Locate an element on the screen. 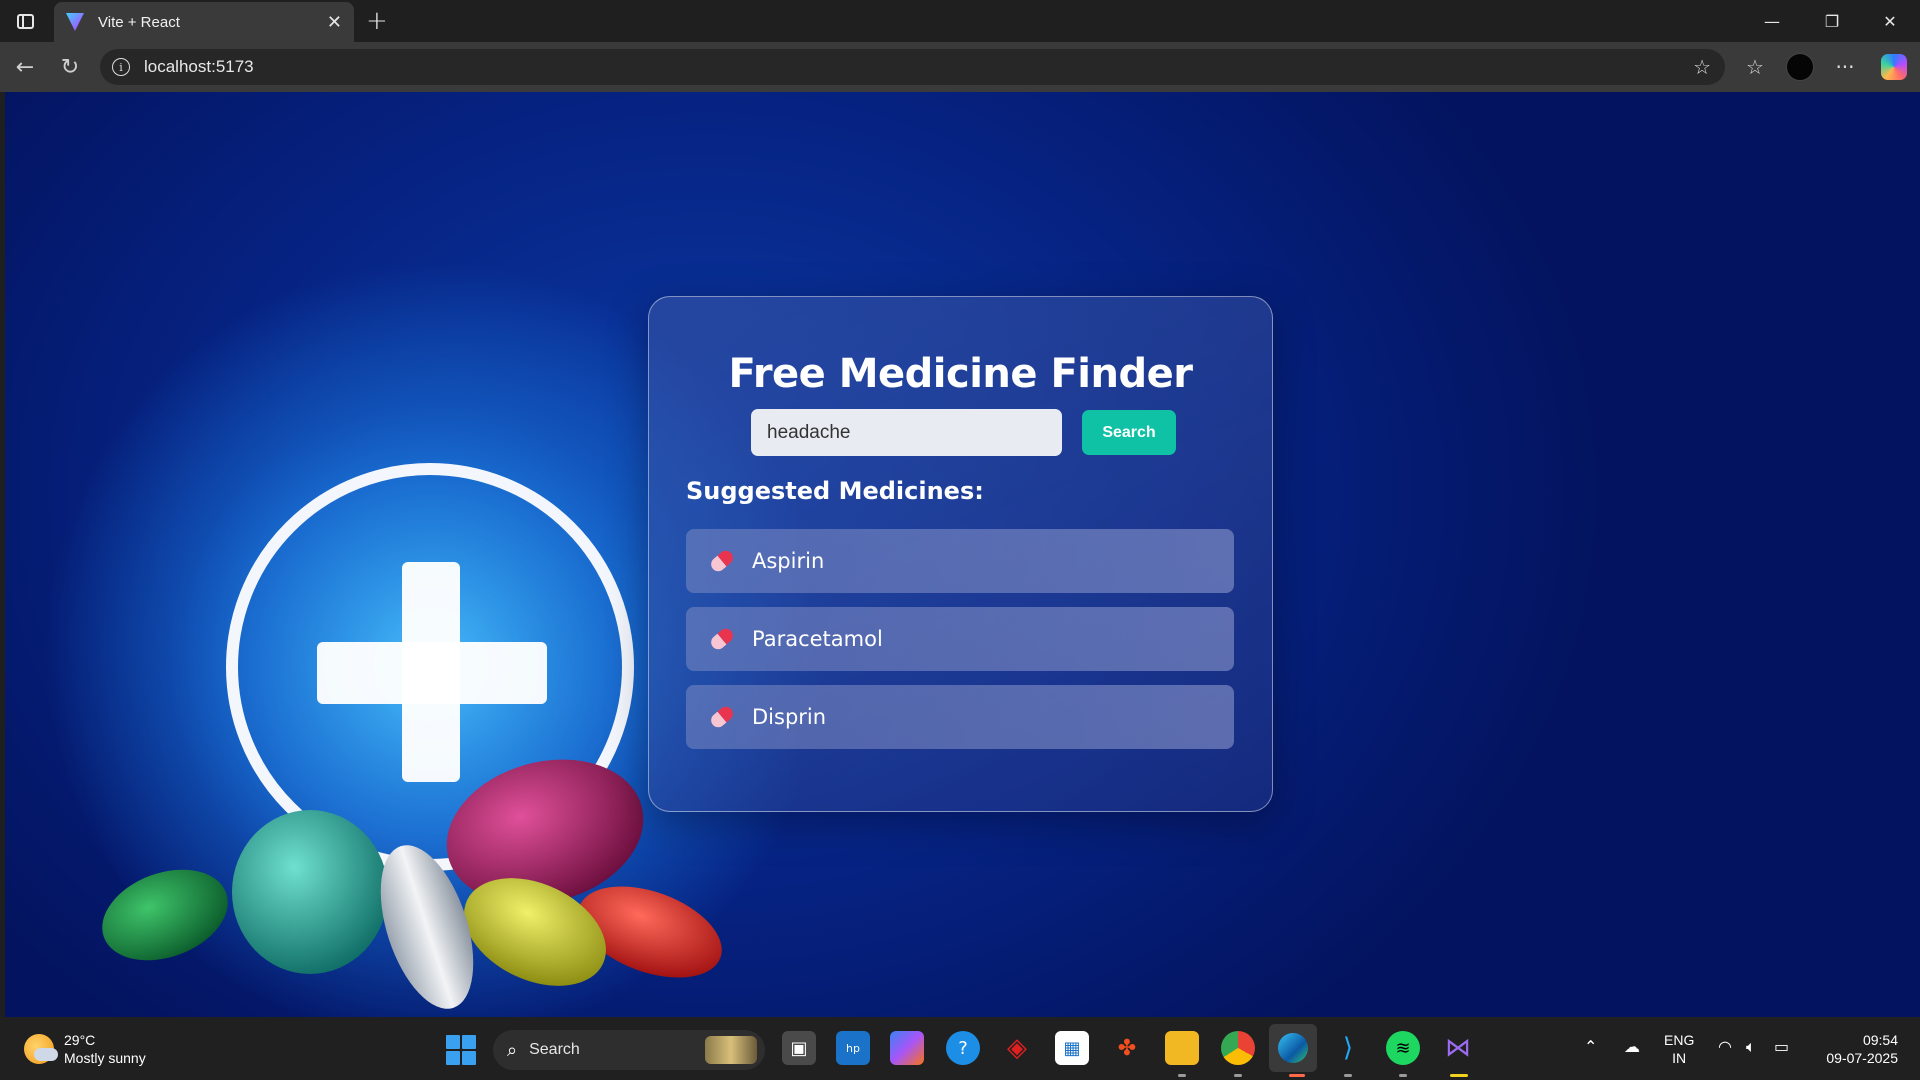 This screenshot has width=1920, height=1080. language-indicator: ENG IN is located at coordinates (1679, 1049).